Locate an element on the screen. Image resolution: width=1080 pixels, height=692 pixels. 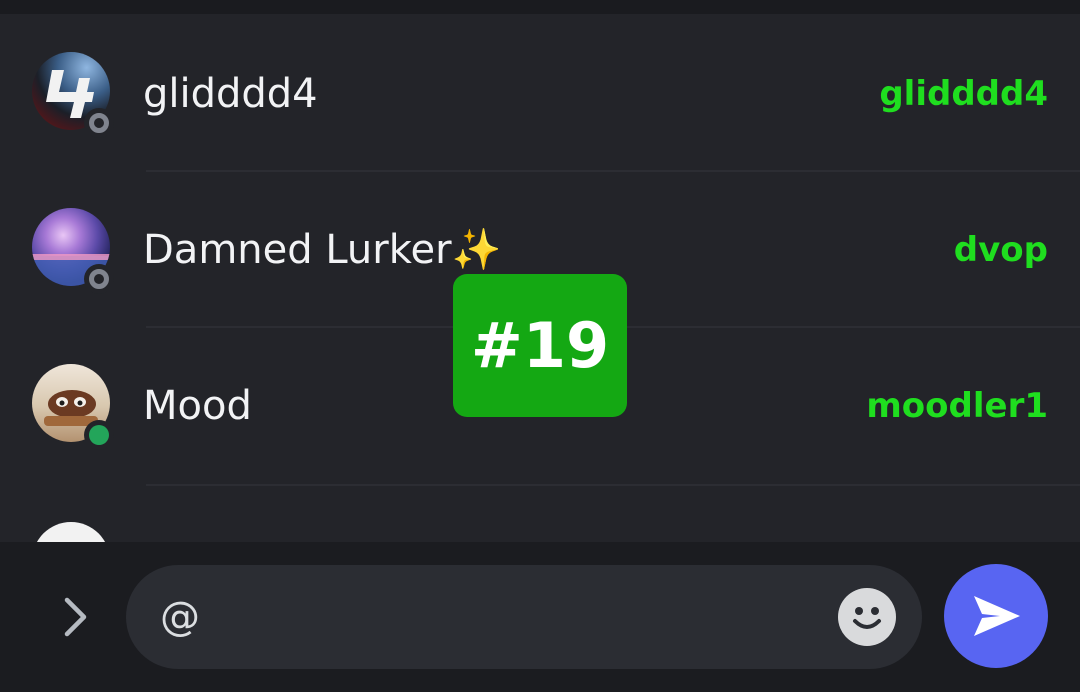
send-button is located at coordinates (996, 616).